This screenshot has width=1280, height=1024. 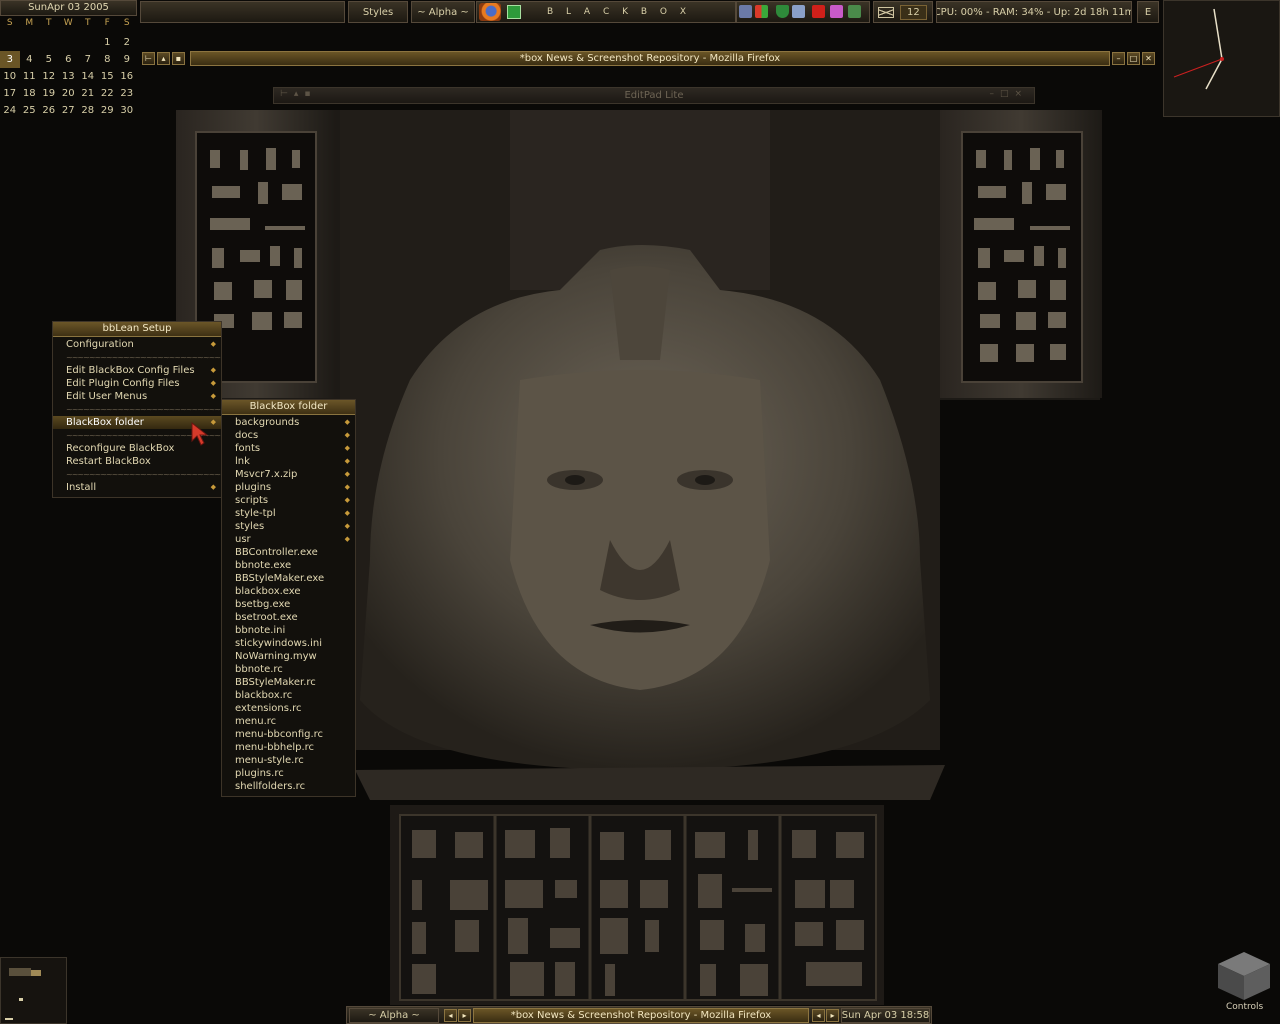 I want to click on windows-flag-icon, so click(x=761, y=11).